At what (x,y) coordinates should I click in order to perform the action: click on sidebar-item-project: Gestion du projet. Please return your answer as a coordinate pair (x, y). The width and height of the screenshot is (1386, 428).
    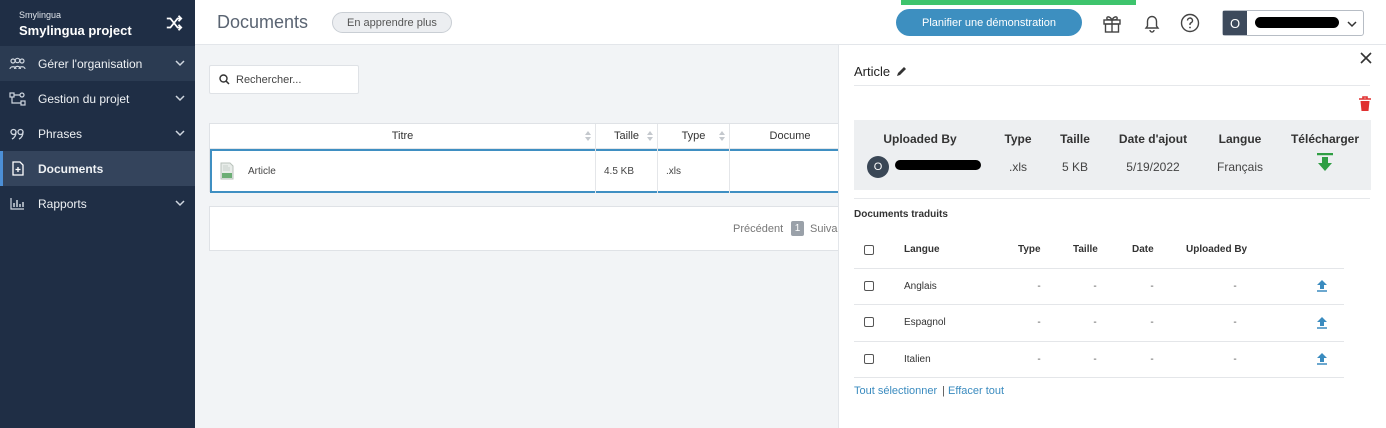
    Looking at the image, I should click on (97, 98).